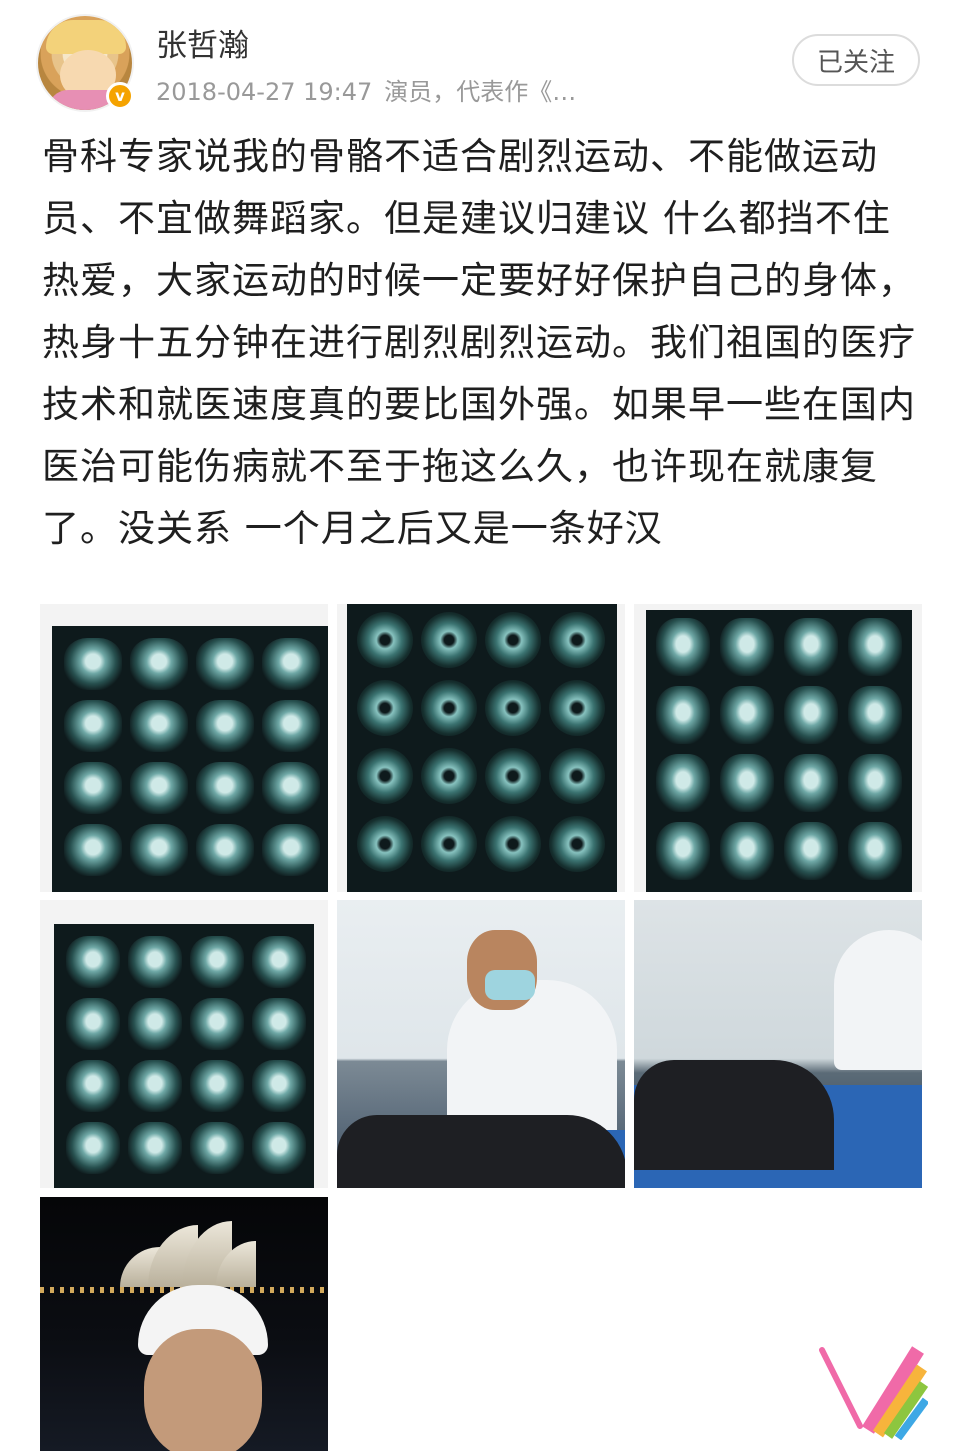 The image size is (960, 1451). What do you see at coordinates (202, 42) in the screenshot?
I see `username: 张哲瀚` at bounding box center [202, 42].